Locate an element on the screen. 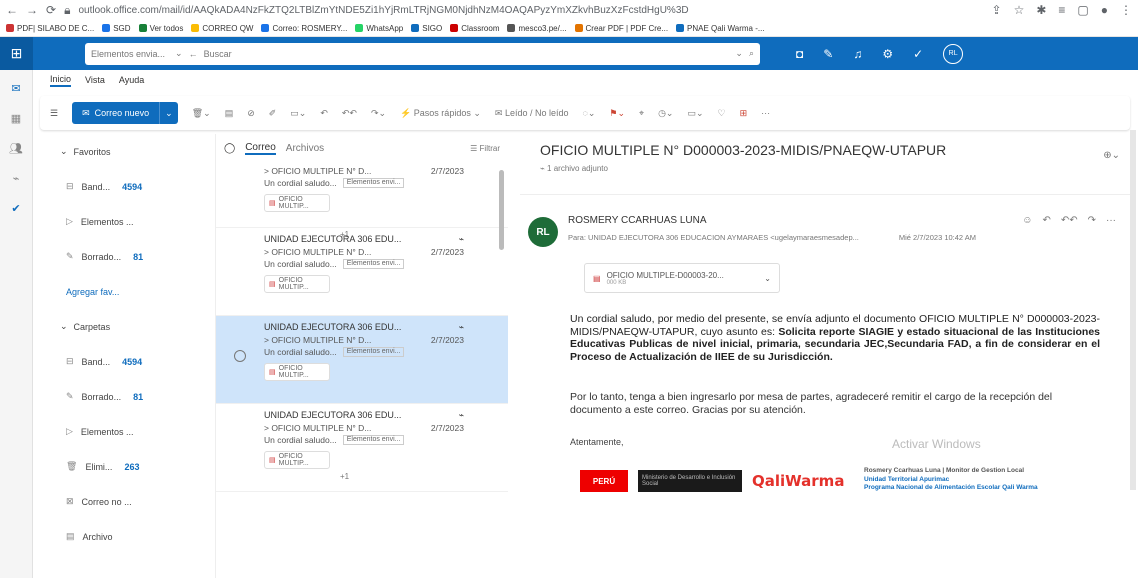 This screenshot has height=578, width=1138. notes-icon: ✎ is located at coordinates (828, 54).